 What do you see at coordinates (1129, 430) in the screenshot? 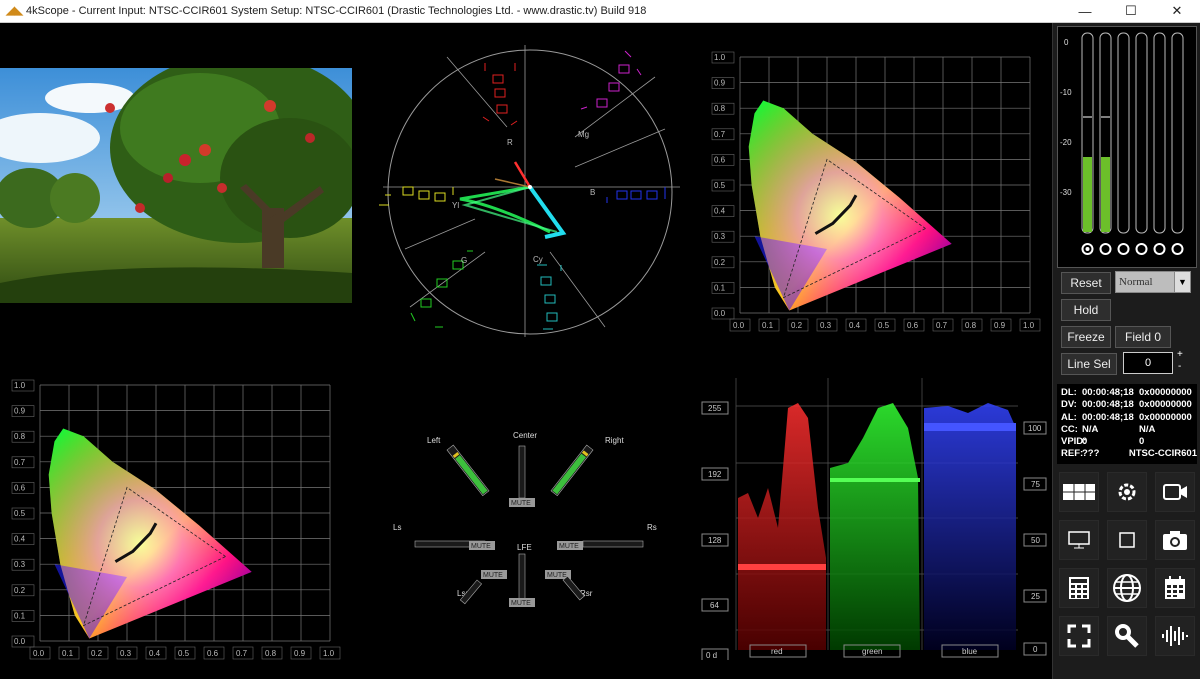
I see `timecode-row: CC: N/A N/A` at bounding box center [1129, 430].